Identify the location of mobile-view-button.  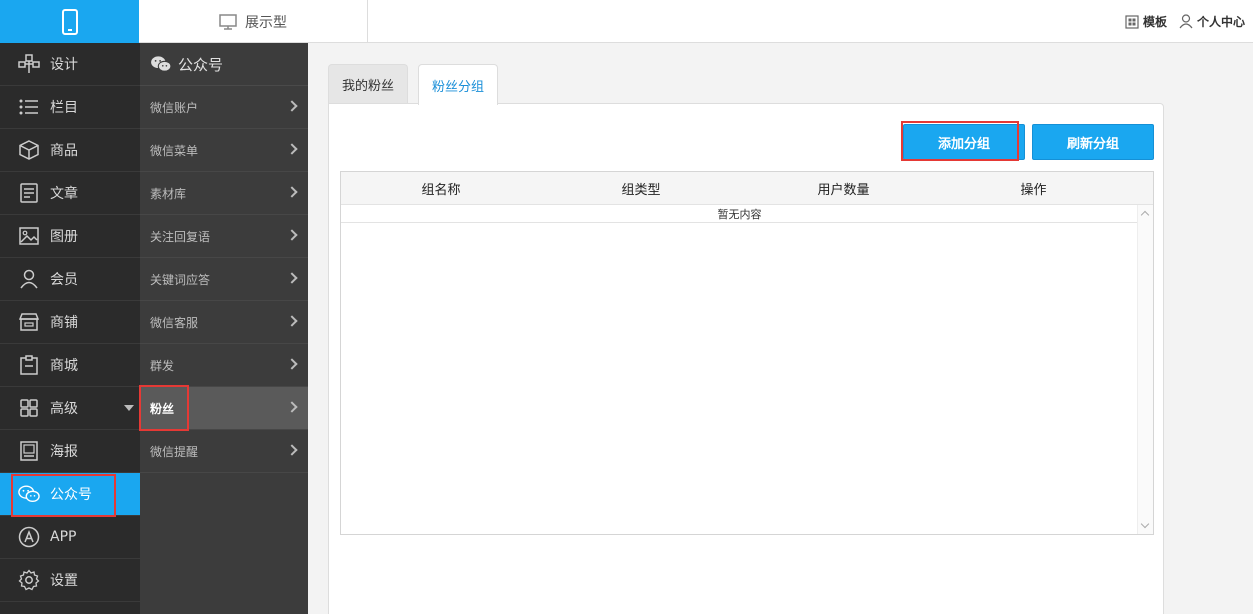
(69, 21).